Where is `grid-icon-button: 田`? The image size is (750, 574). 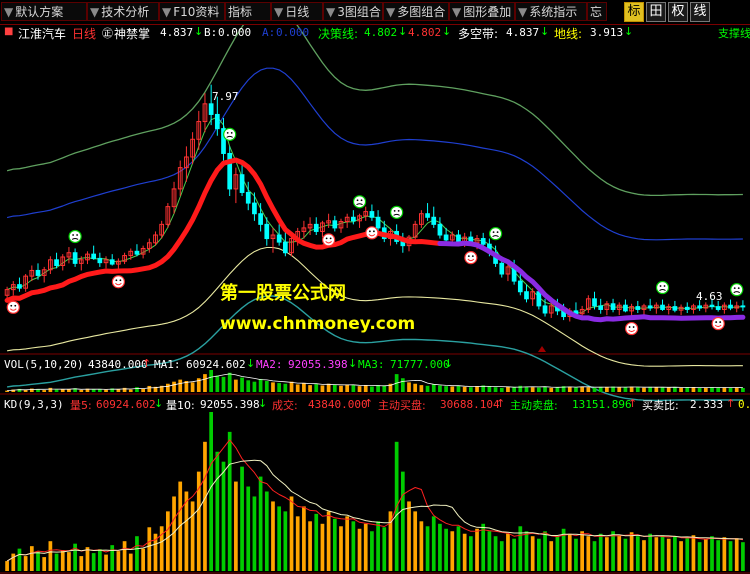
grid-icon-button: 田 is located at coordinates (656, 12).